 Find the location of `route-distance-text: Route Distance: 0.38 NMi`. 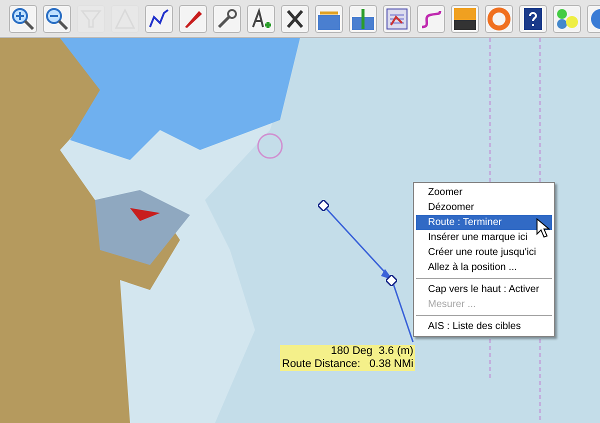

route-distance-text: Route Distance: 0.38 NMi is located at coordinates (348, 364).